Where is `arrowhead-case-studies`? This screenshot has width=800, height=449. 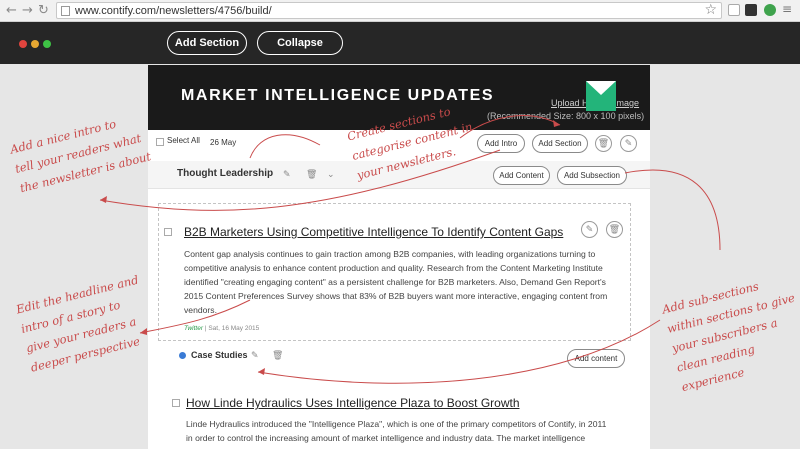 arrowhead-case-studies is located at coordinates (261, 371).